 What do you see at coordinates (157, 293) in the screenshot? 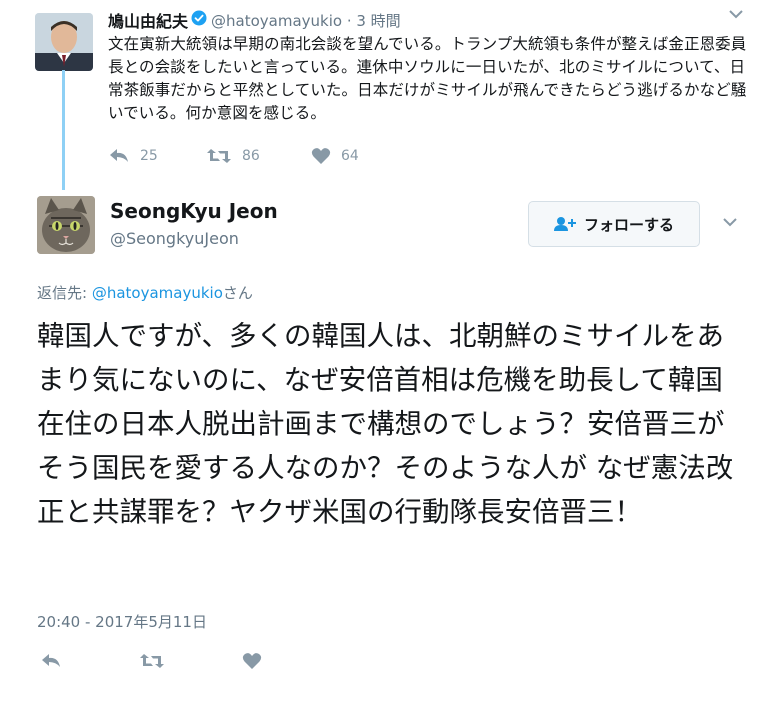
I see `reply-handle-link: @hatoyamayukio` at bounding box center [157, 293].